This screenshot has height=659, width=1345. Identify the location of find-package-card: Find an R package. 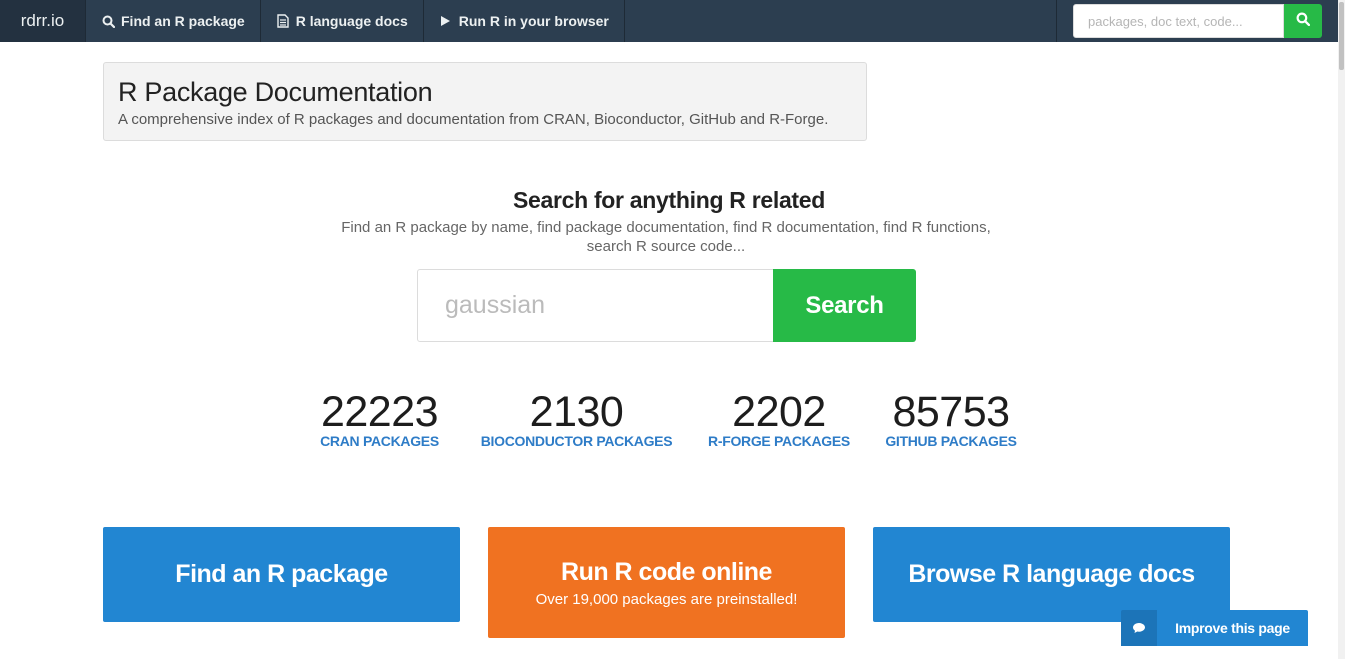
(281, 574).